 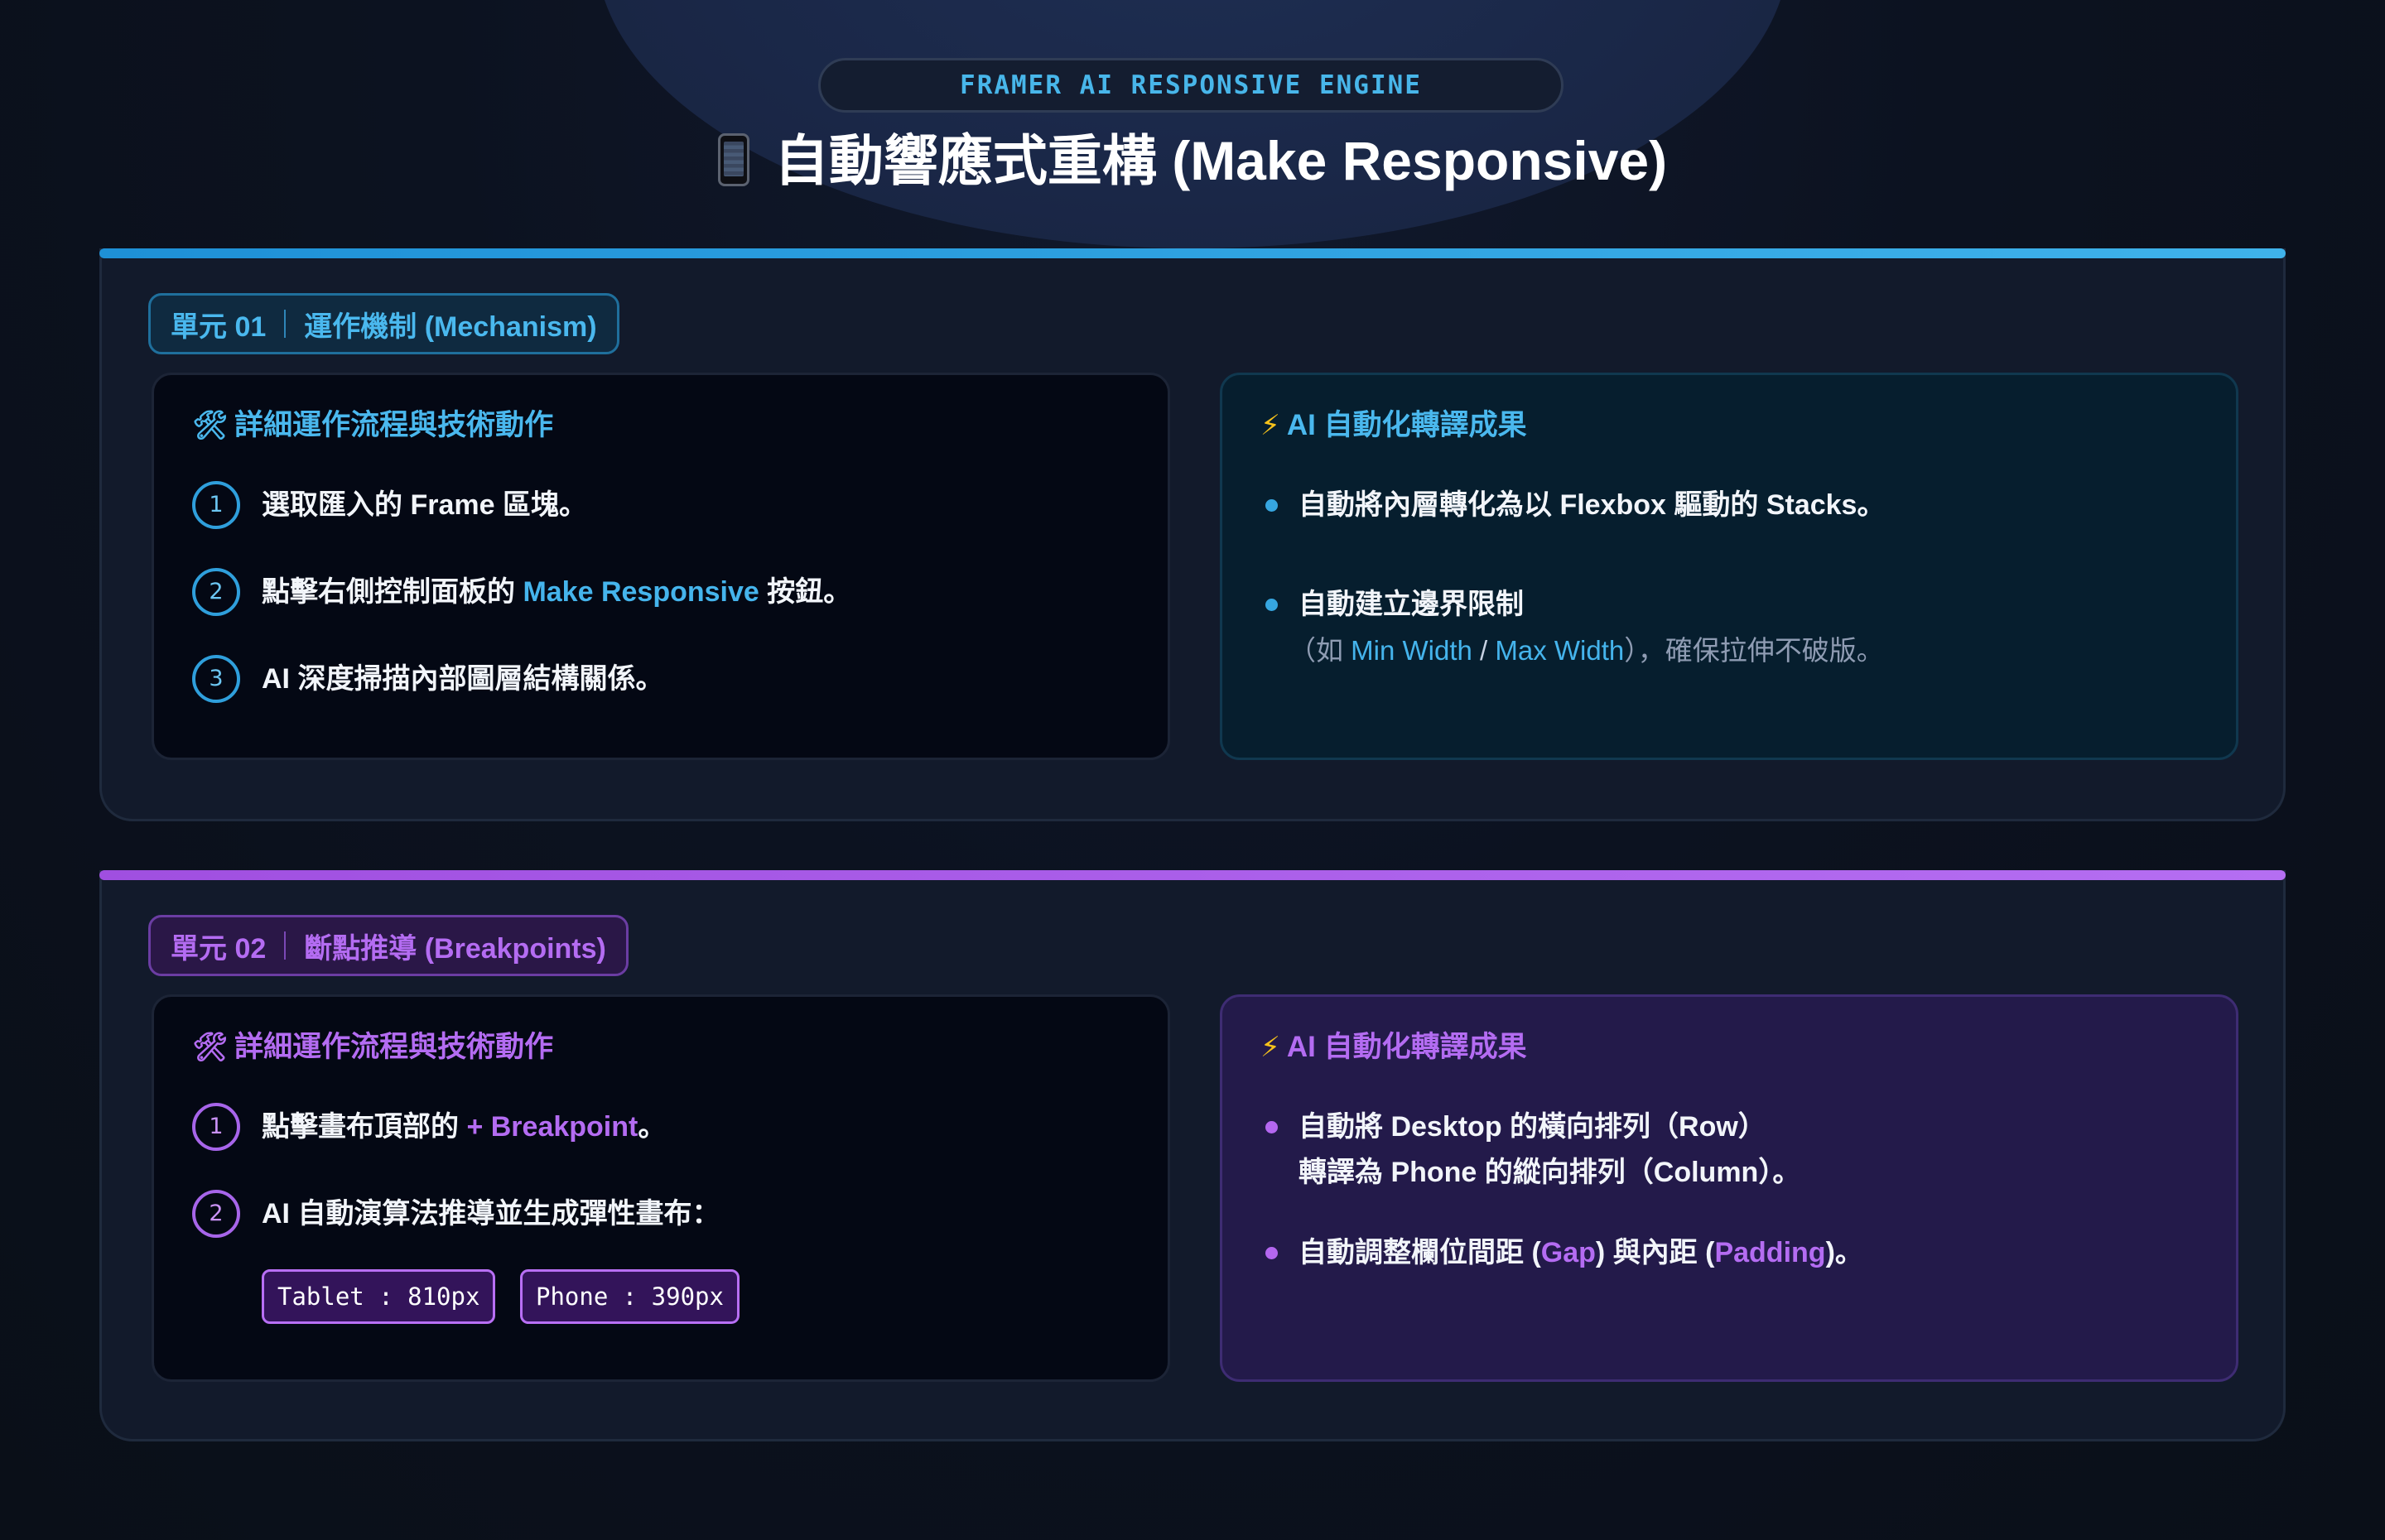 I want to click on phone-breakpoint-chip: Phone : 390px, so click(x=630, y=1296).